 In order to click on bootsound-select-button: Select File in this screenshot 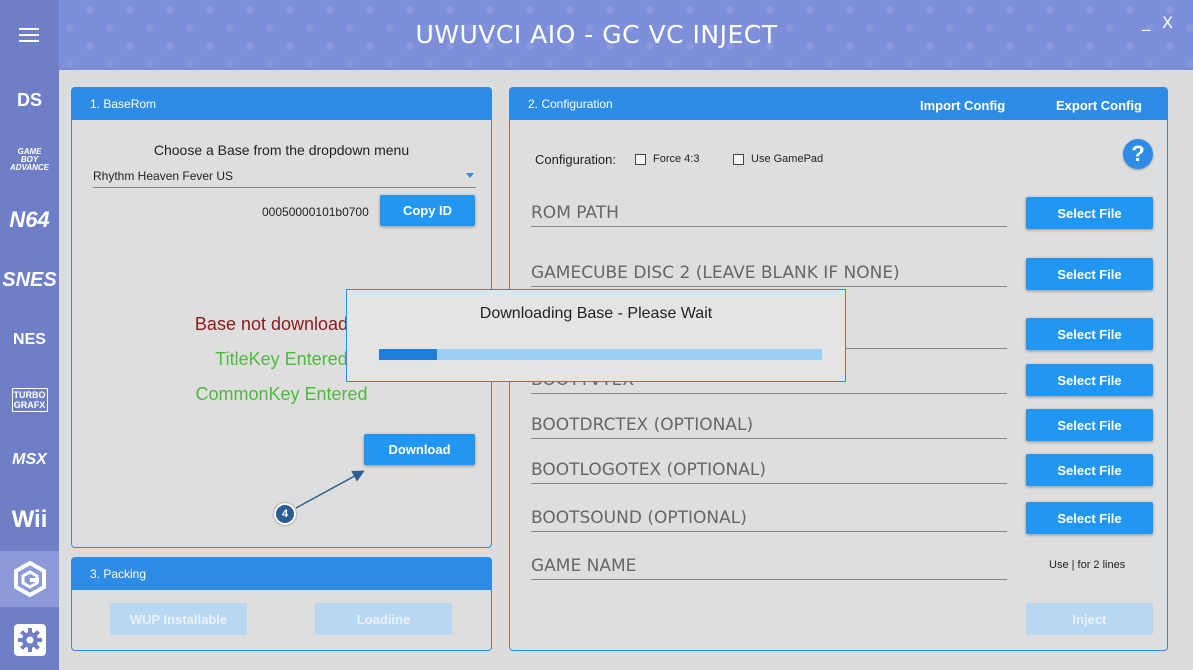, I will do `click(1089, 518)`.